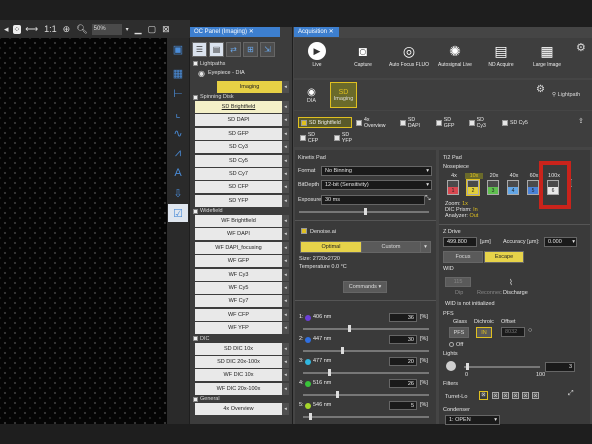  Describe the element at coordinates (178, 133) in the screenshot. I see `curve-icon: ∿` at that location.